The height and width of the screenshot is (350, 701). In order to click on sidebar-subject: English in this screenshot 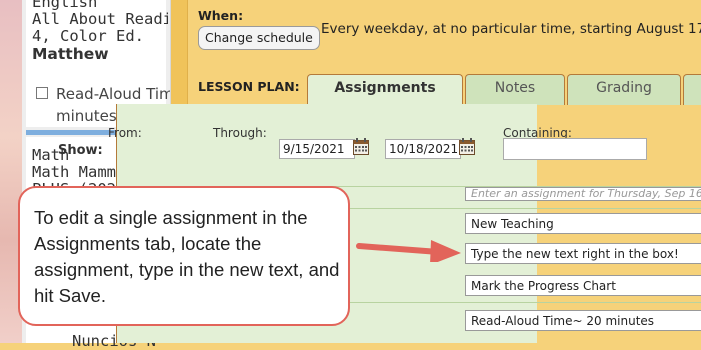, I will do `click(65, 5)`.